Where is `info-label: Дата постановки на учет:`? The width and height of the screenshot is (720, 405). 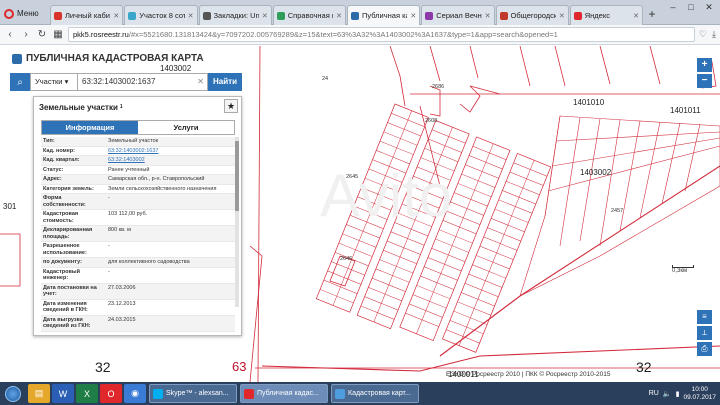
info-label: Дата постановки на учет: is located at coordinates (70, 291).